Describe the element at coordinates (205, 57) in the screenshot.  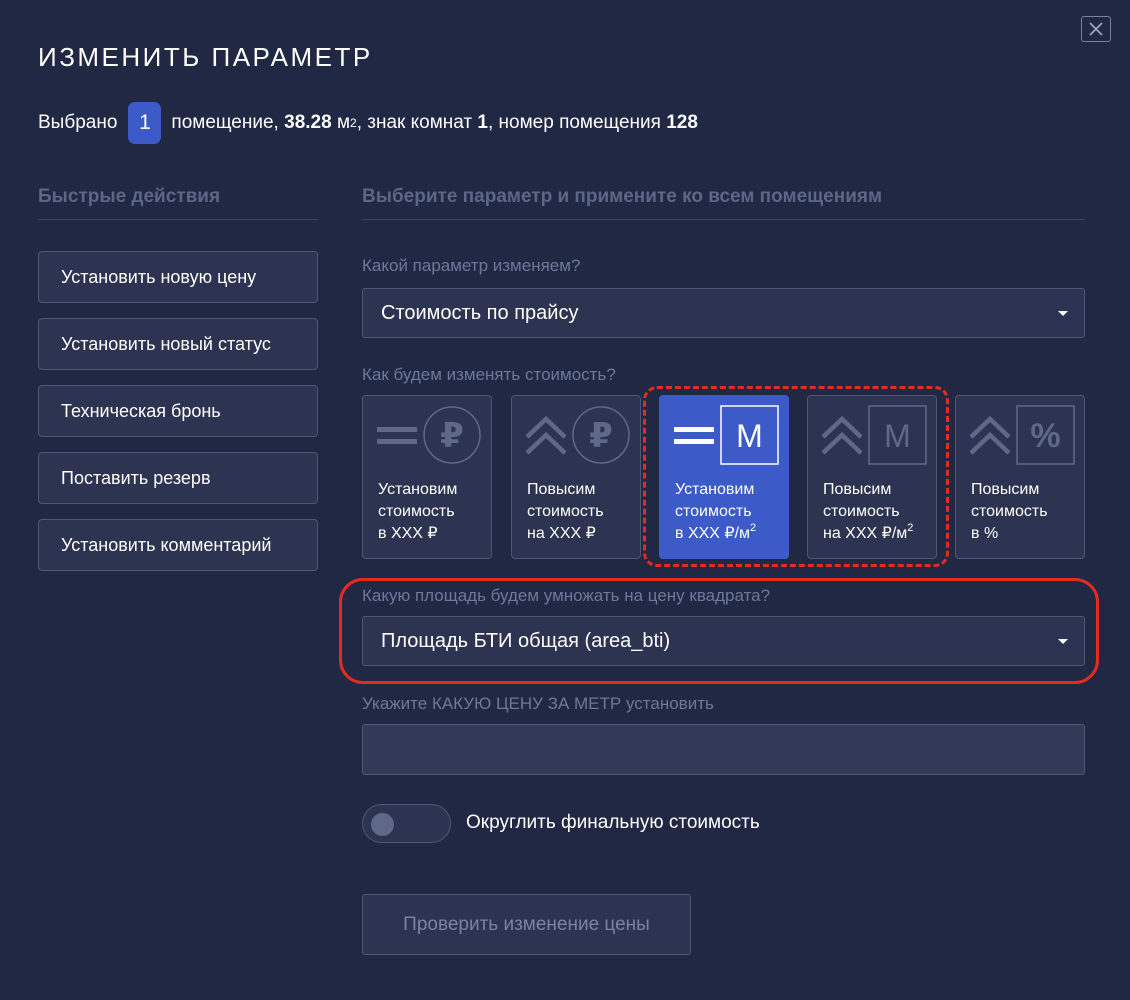
I see `dialog-title: ИЗМЕНИТЬ ПАРАМЕТР` at that location.